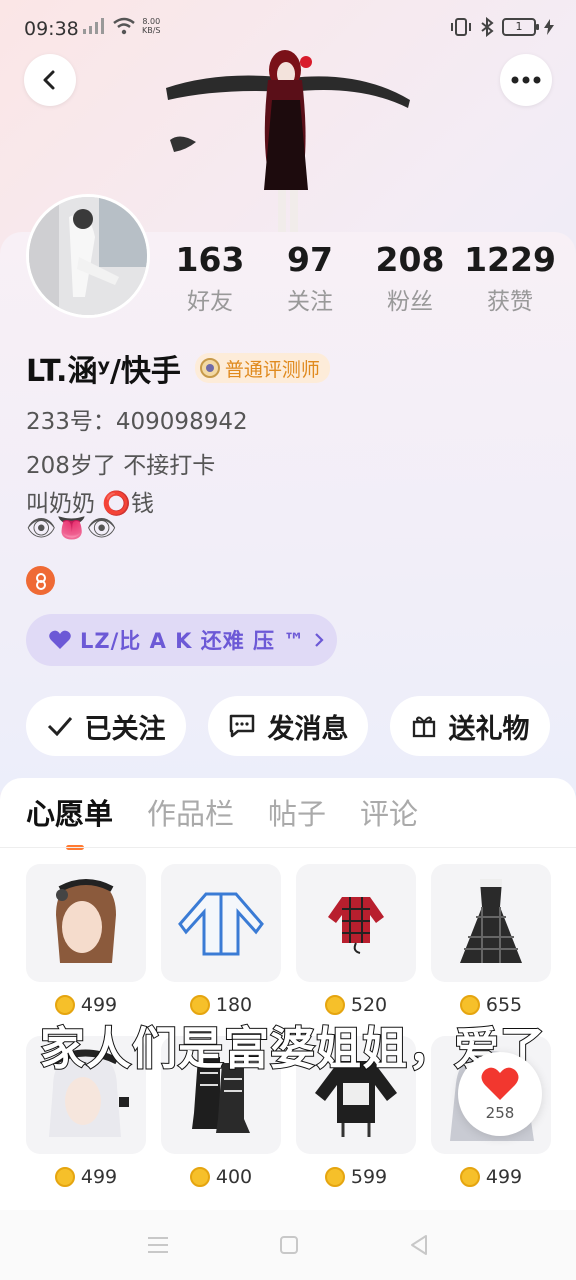 This screenshot has height=1280, width=576. I want to click on chevron-left-icon, so click(49, 80).